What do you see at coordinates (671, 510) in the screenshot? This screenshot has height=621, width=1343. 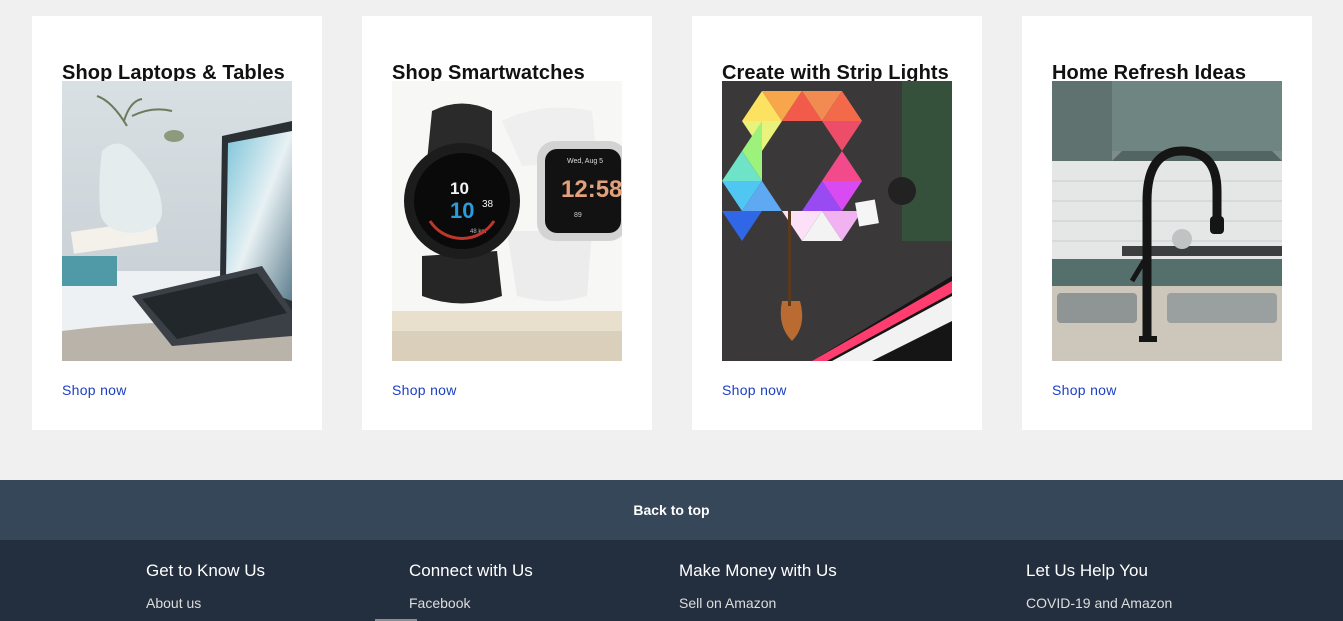 I see `back-to-top-button: Back to top` at bounding box center [671, 510].